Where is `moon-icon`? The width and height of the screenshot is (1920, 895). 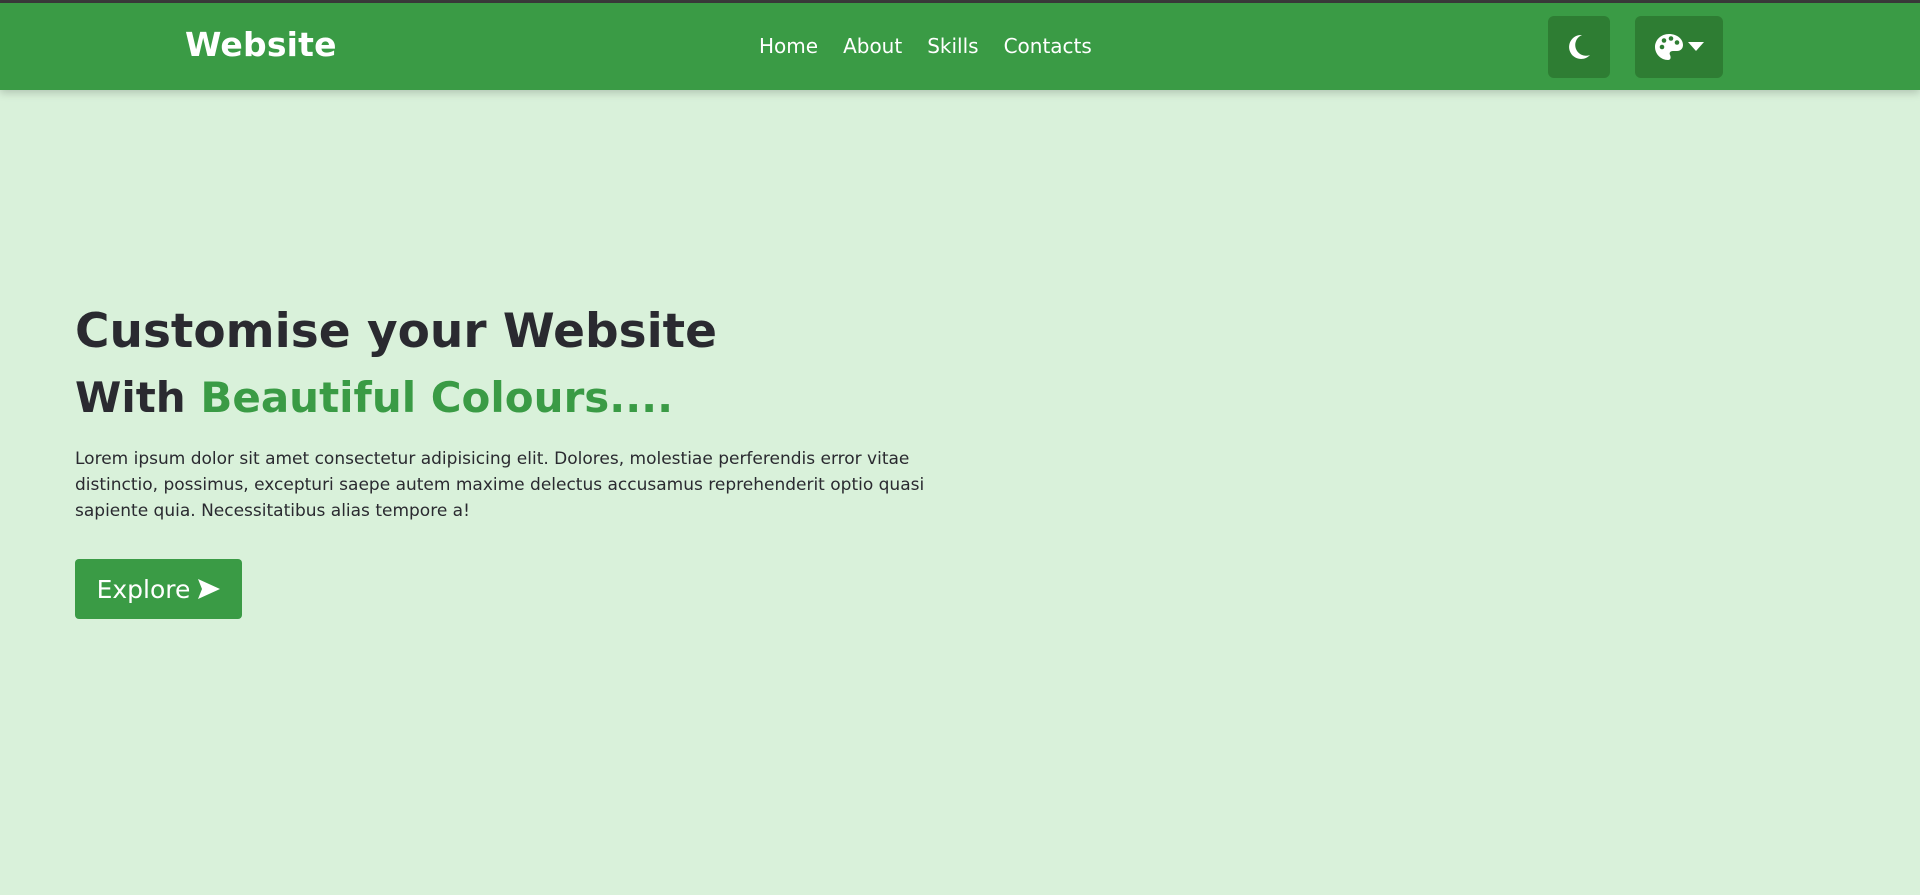 moon-icon is located at coordinates (1579, 47).